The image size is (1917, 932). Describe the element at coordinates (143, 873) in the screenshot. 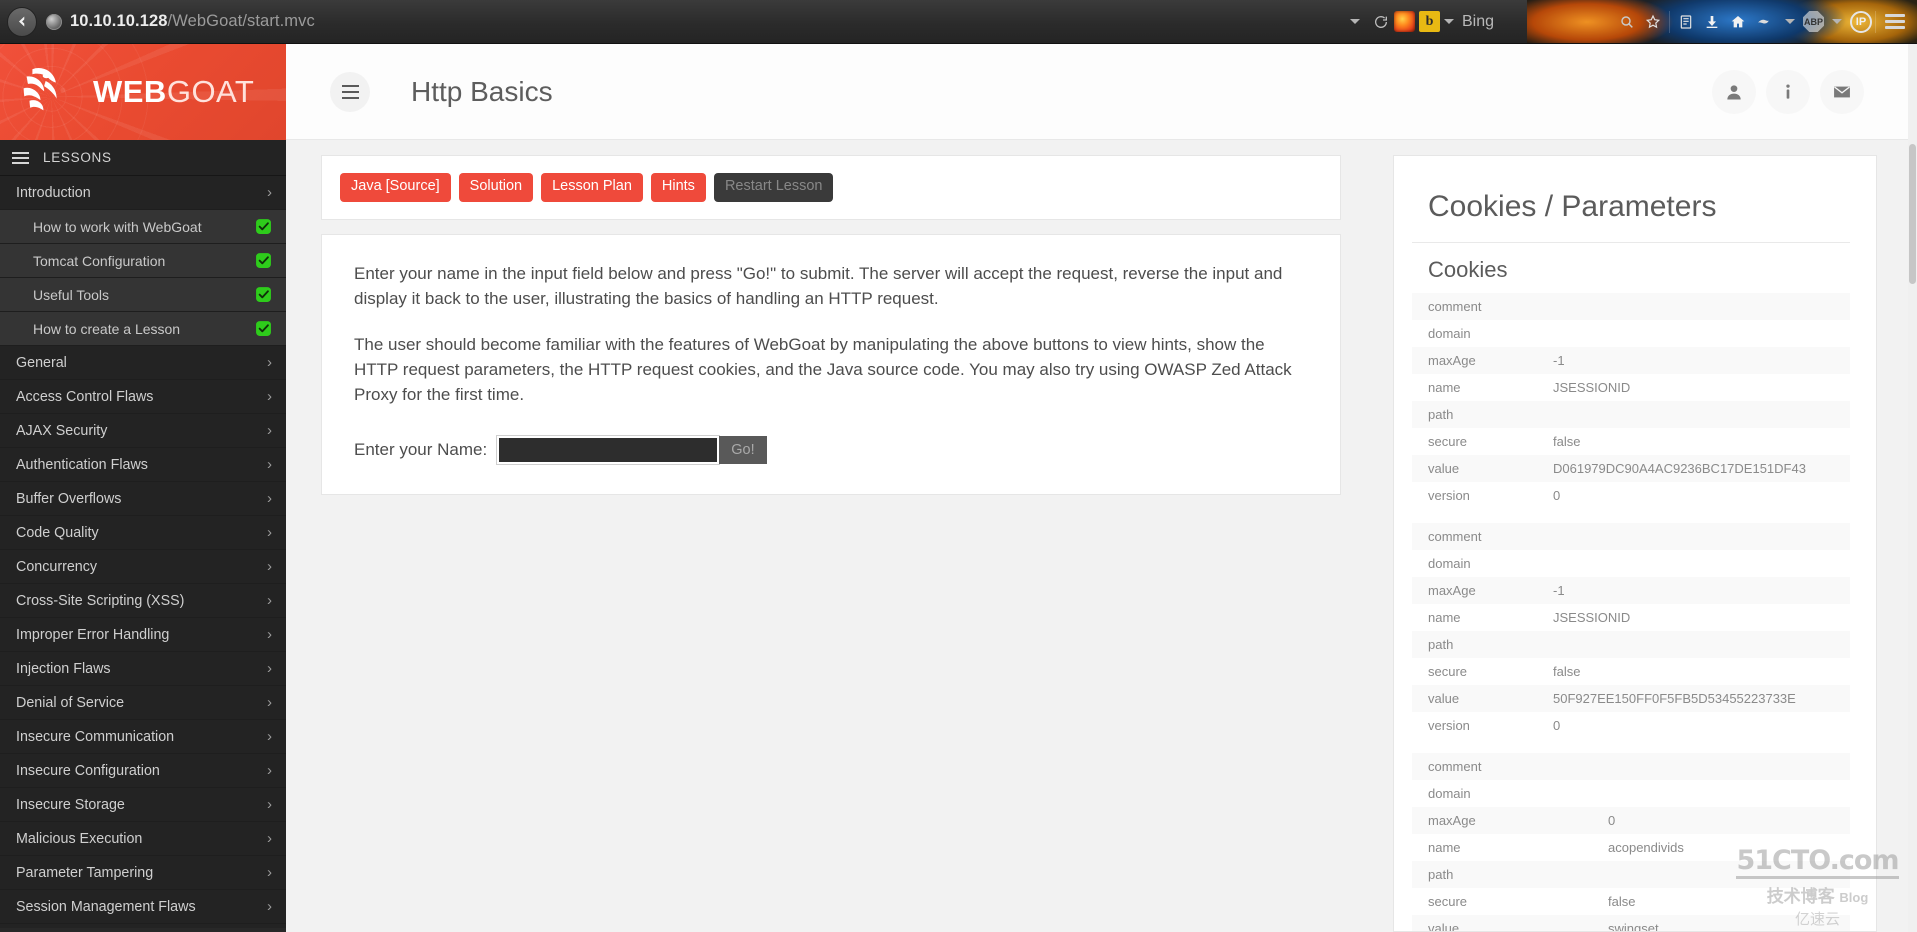

I see `sidebar-item-parameter-tampering: Parameter Tampering ›` at that location.